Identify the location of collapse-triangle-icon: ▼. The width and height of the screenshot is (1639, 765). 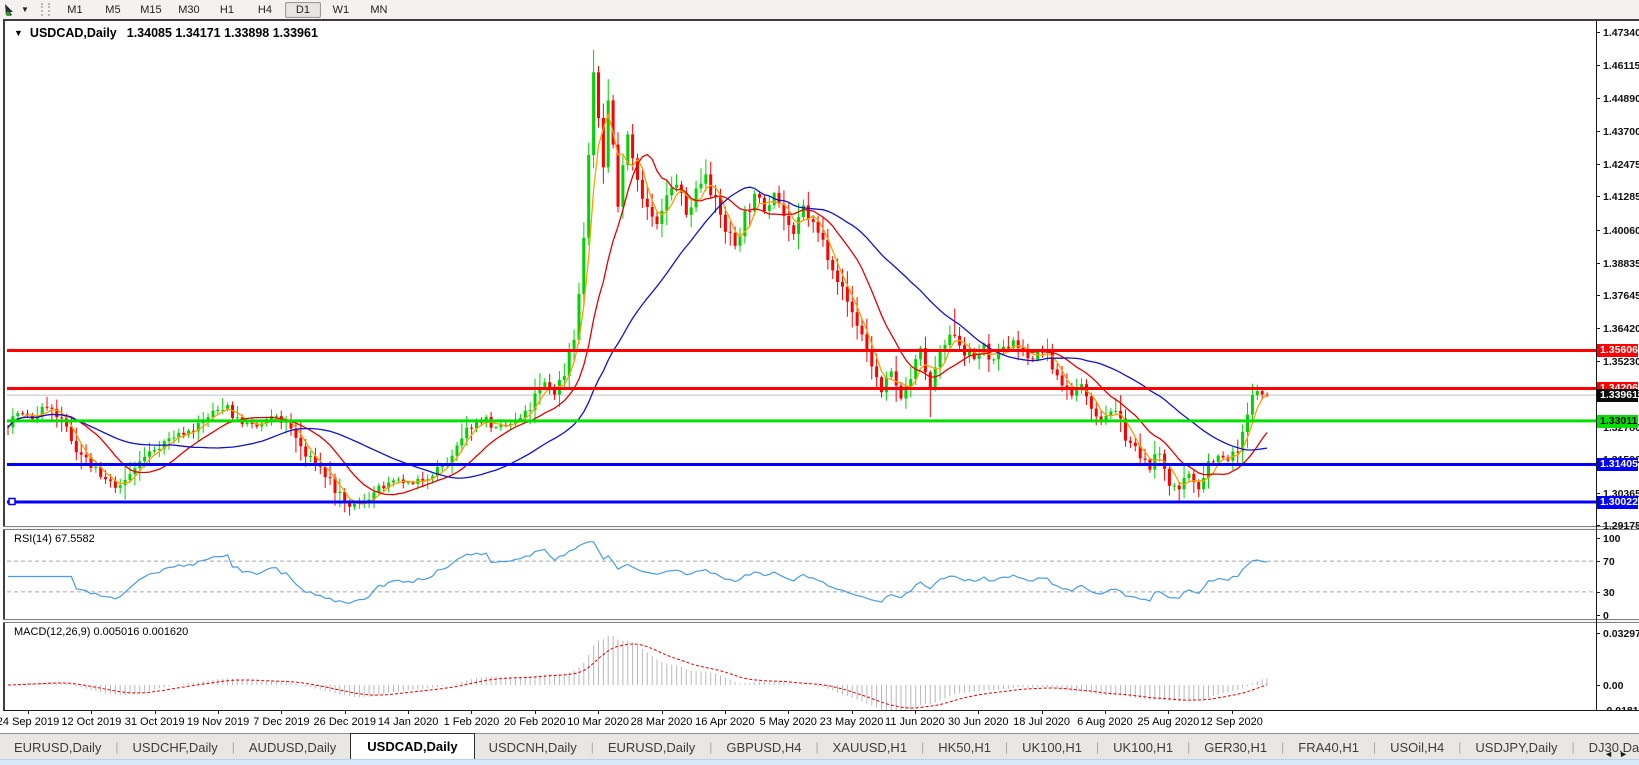
(18, 33).